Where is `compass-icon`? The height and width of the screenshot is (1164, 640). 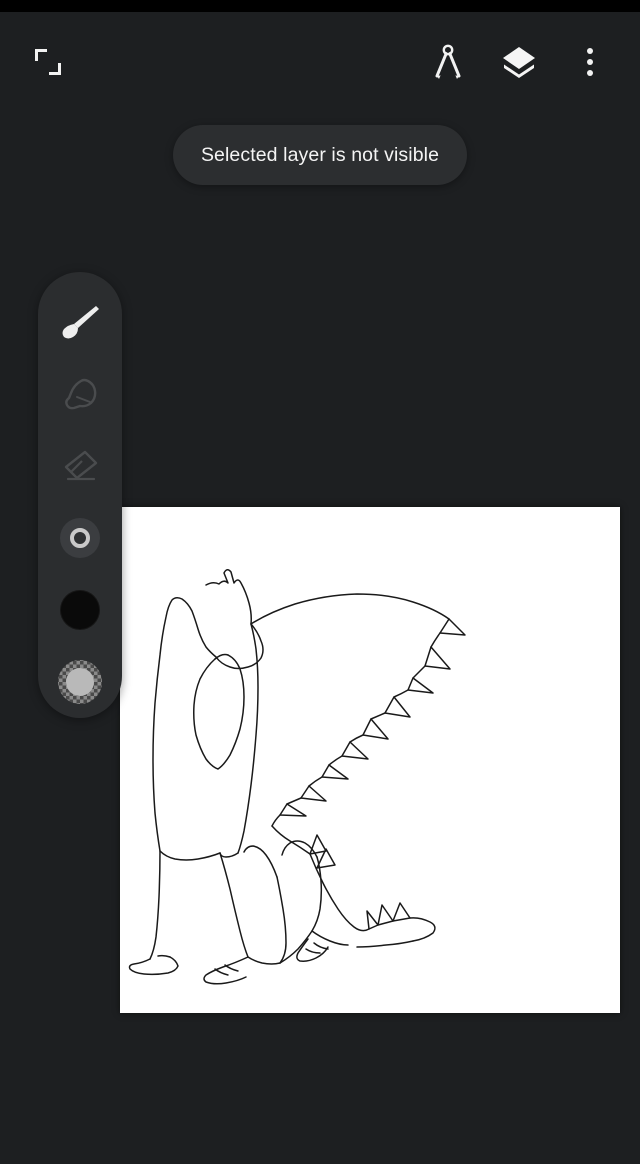 compass-icon is located at coordinates (448, 61).